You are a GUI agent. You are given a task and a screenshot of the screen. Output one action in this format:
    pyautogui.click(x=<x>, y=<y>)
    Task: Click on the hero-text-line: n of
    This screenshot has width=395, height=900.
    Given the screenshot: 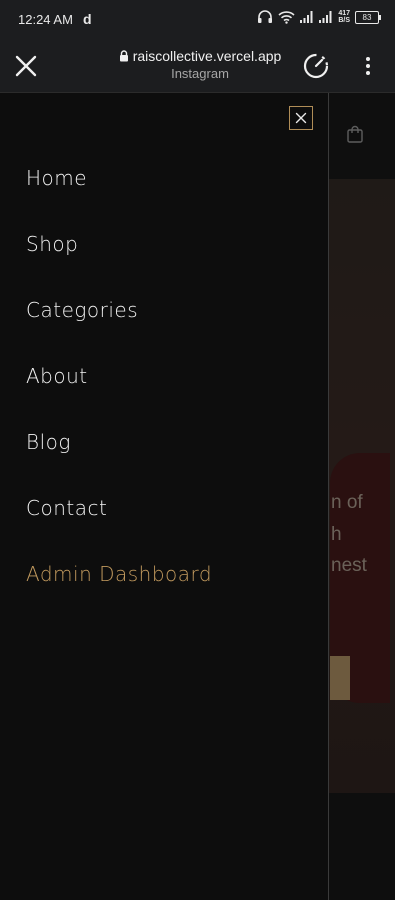 What is the action you would take?
    pyautogui.click(x=347, y=502)
    